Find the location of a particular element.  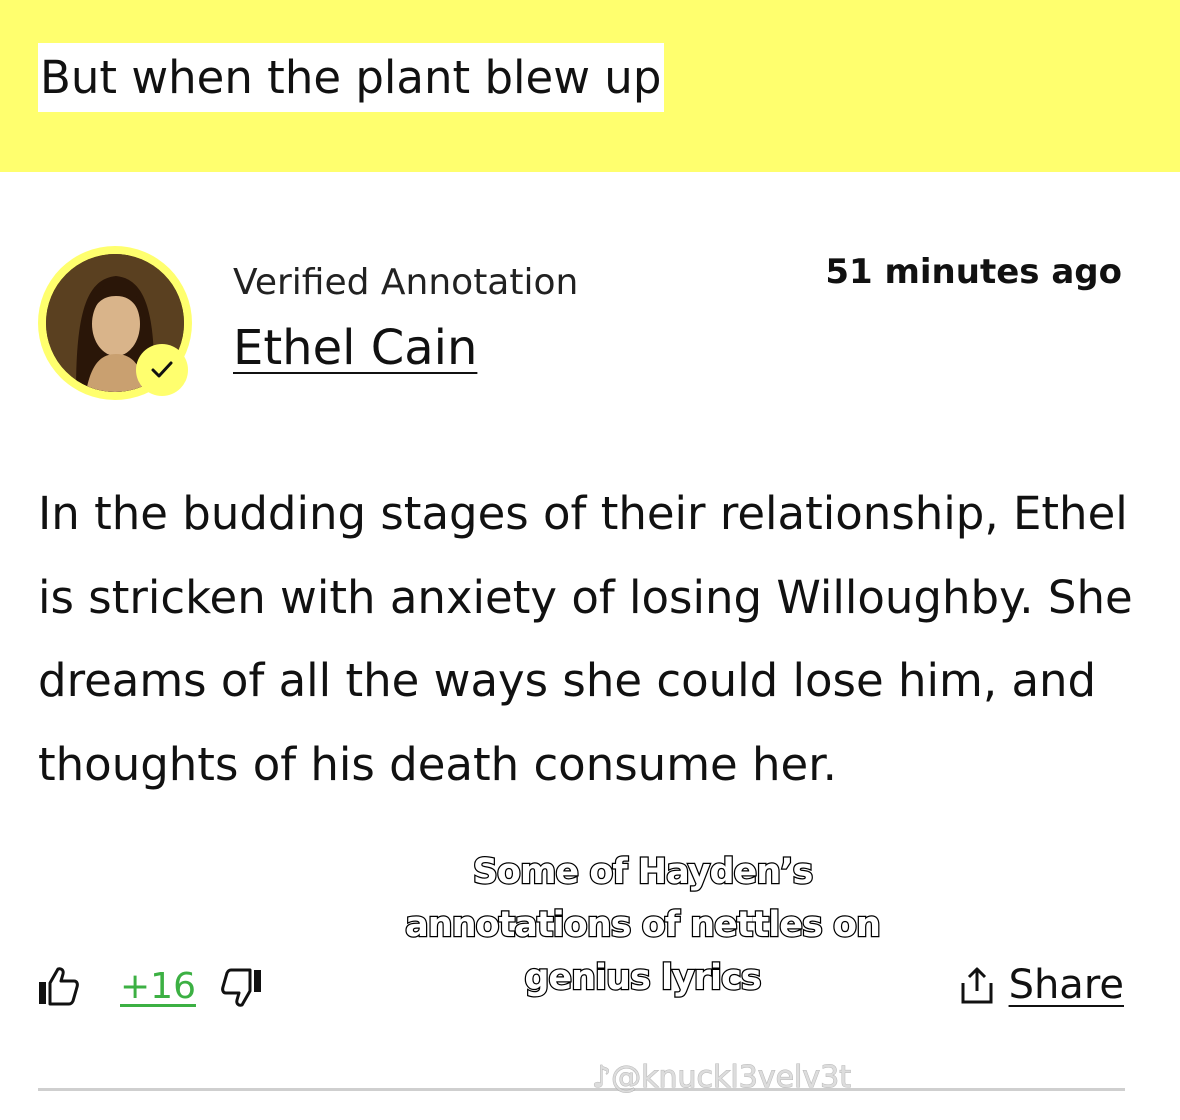

share-button: Share is located at coordinates (1041, 985).